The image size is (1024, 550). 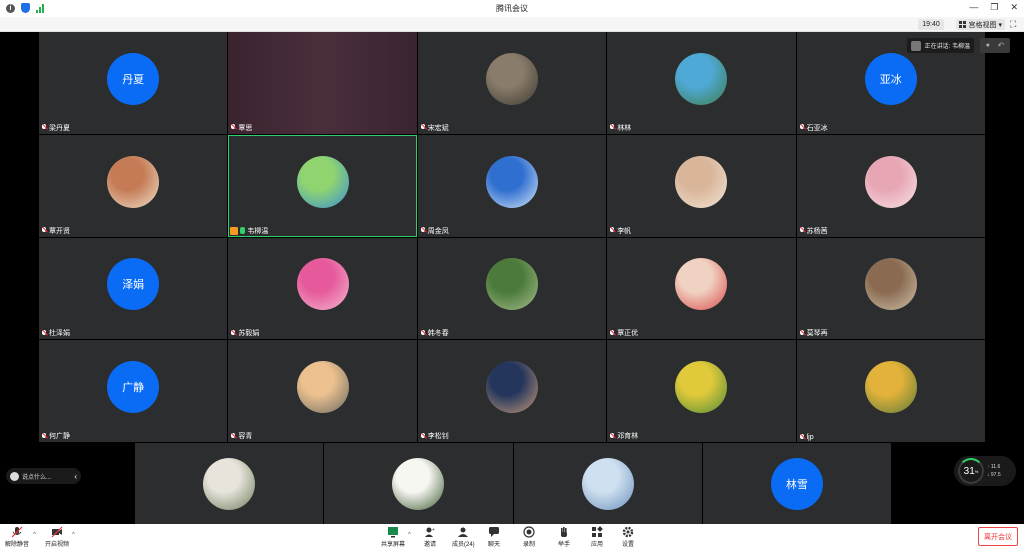 I want to click on view-mode-button: 宫格视图 ▾, so click(x=980, y=24).